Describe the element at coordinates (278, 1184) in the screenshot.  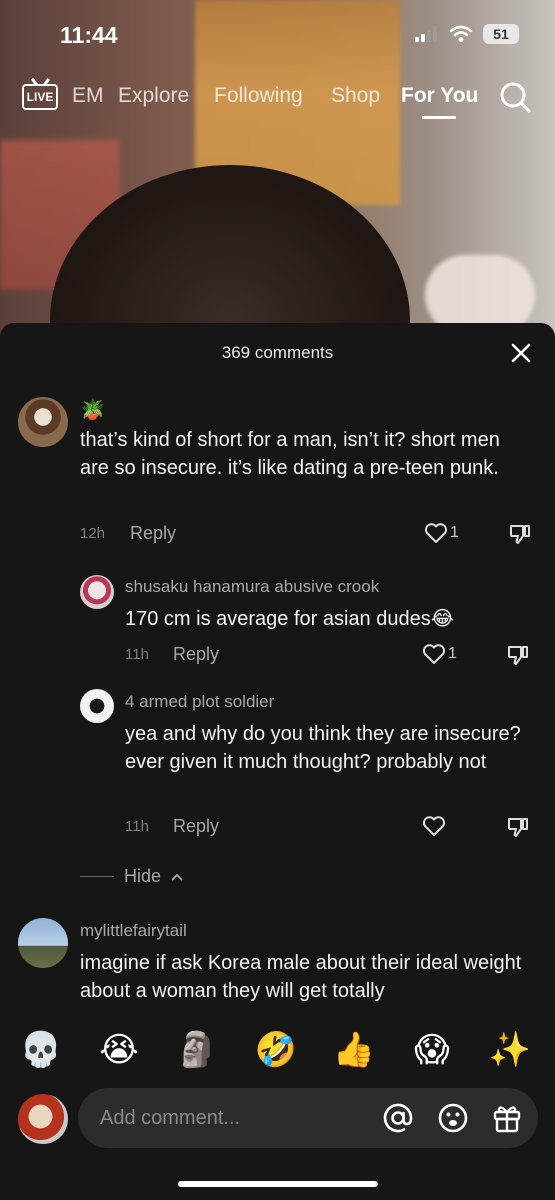
I see `home-indicator` at that location.